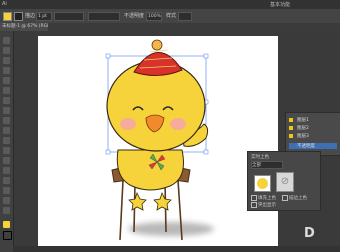 Image resolution: width=340 pixels, height=252 pixels. Describe the element at coordinates (260, 157) in the screenshot. I see `panel-title: 实时上色` at that location.